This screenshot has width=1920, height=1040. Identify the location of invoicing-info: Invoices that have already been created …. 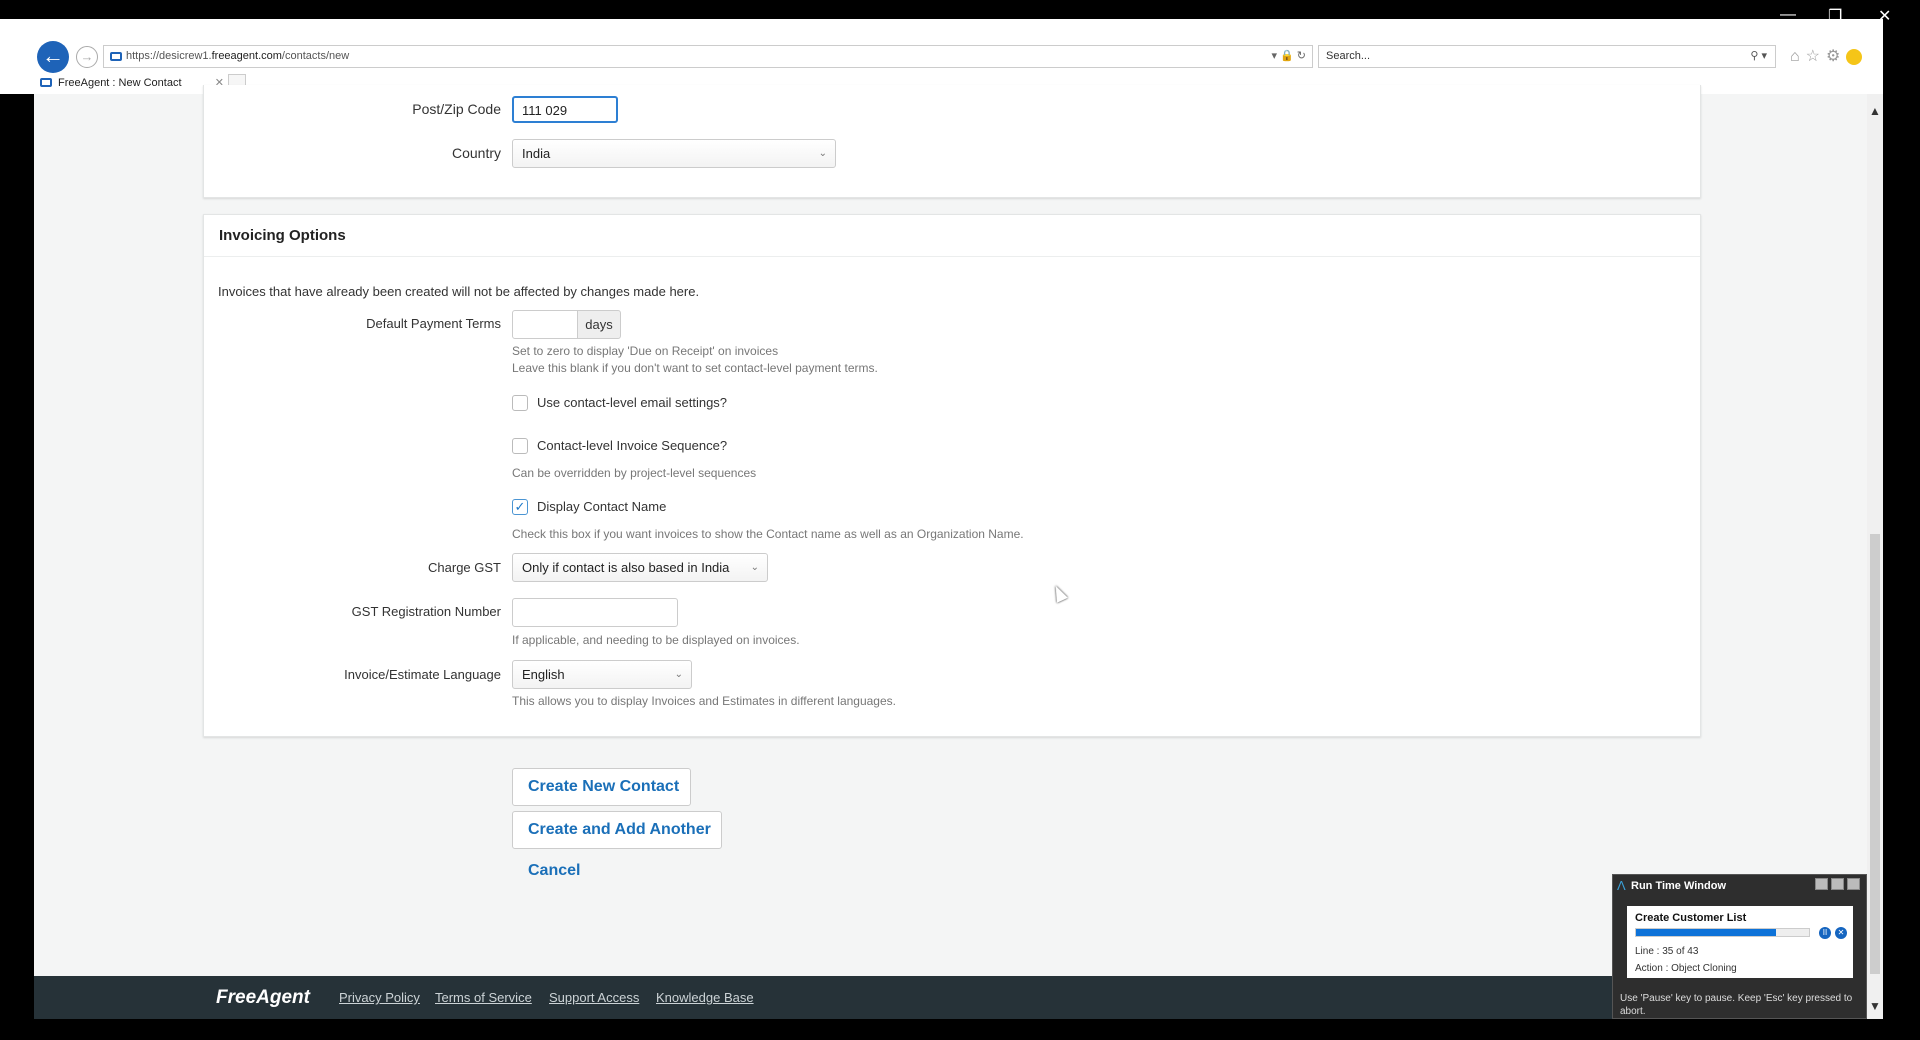
(459, 291).